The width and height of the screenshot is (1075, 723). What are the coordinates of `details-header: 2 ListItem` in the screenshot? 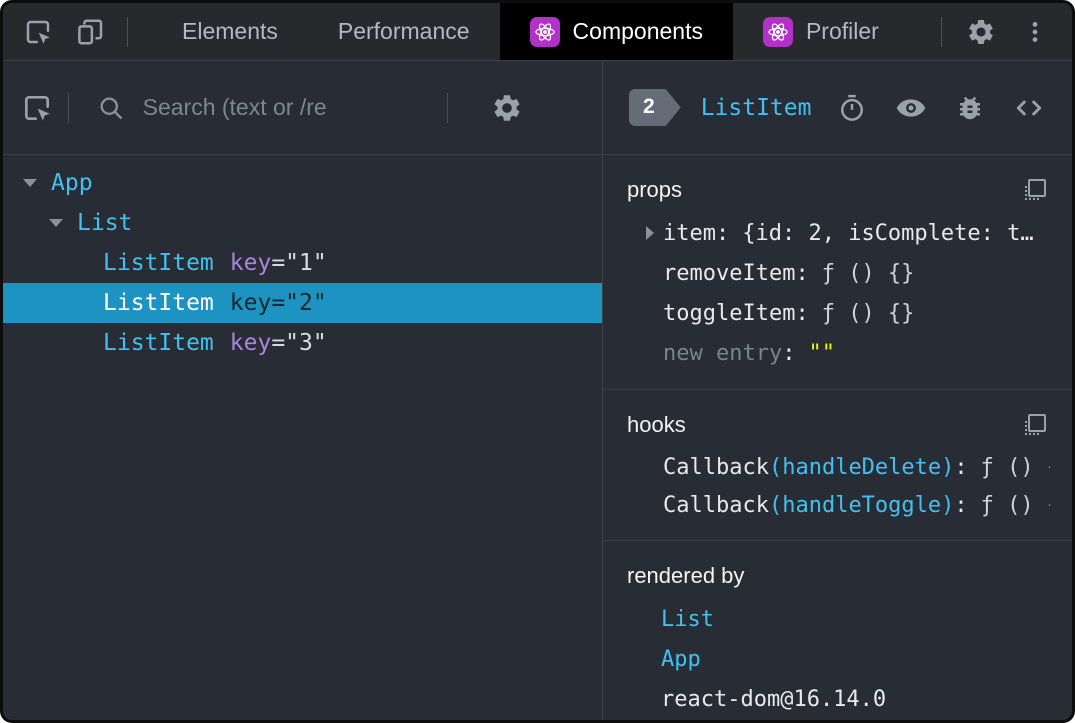 It's located at (837, 108).